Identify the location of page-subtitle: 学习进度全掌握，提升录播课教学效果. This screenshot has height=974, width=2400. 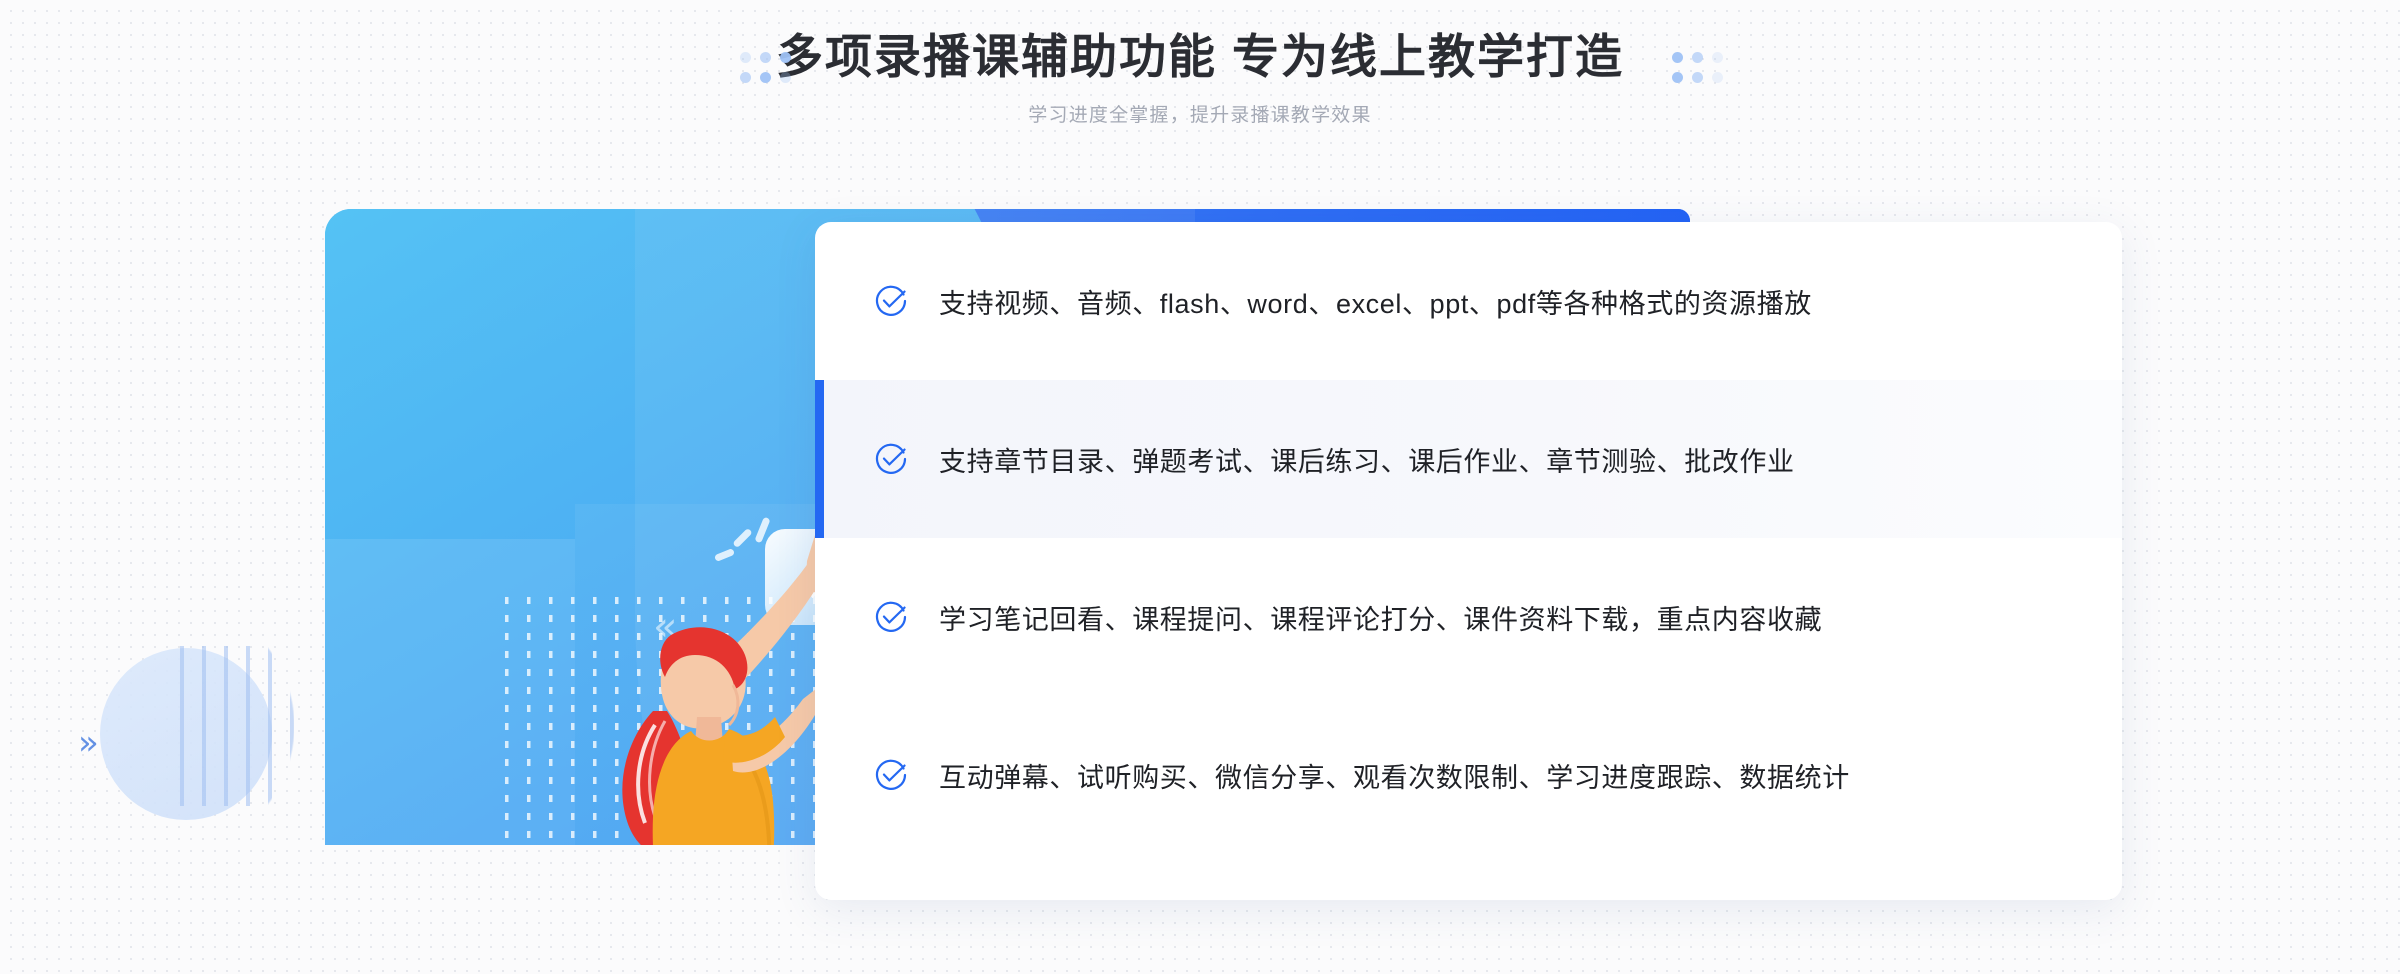
(1200, 116).